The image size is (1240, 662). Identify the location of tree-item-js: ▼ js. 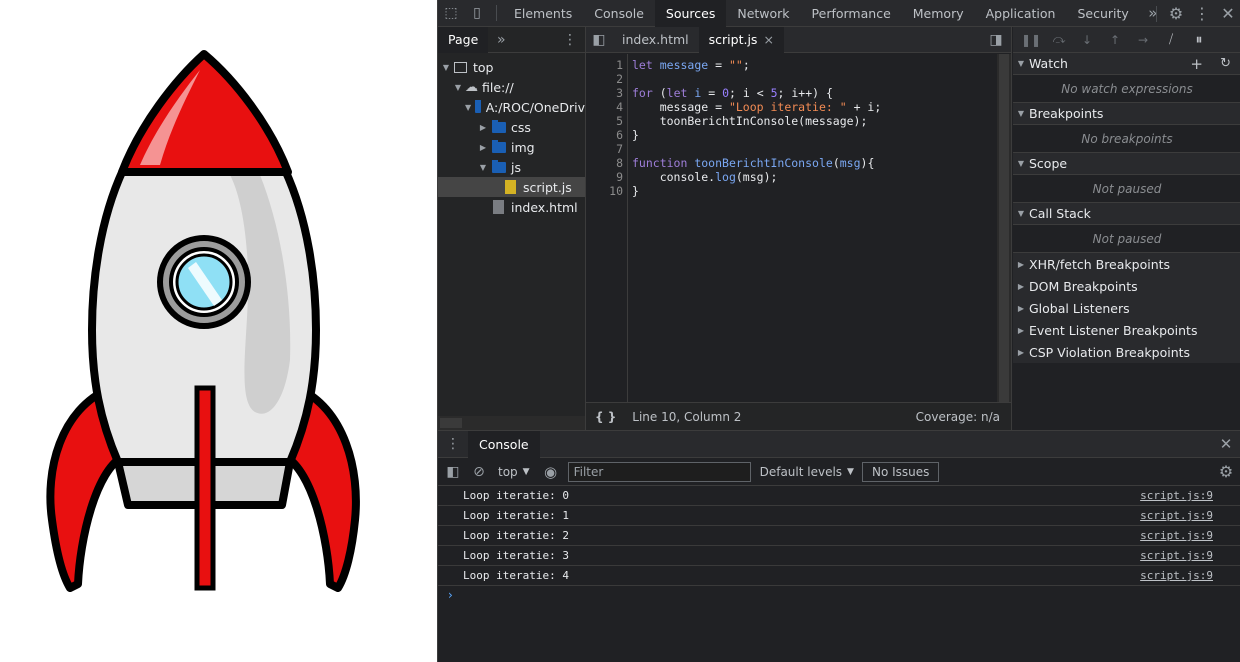
(511, 167).